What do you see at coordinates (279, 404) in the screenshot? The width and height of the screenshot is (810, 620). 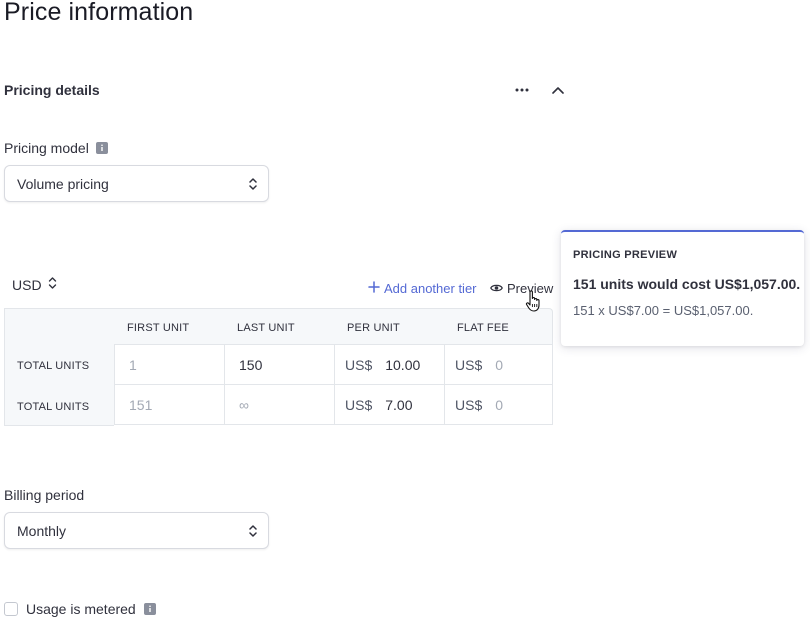 I see `last-unit-input: ∞` at bounding box center [279, 404].